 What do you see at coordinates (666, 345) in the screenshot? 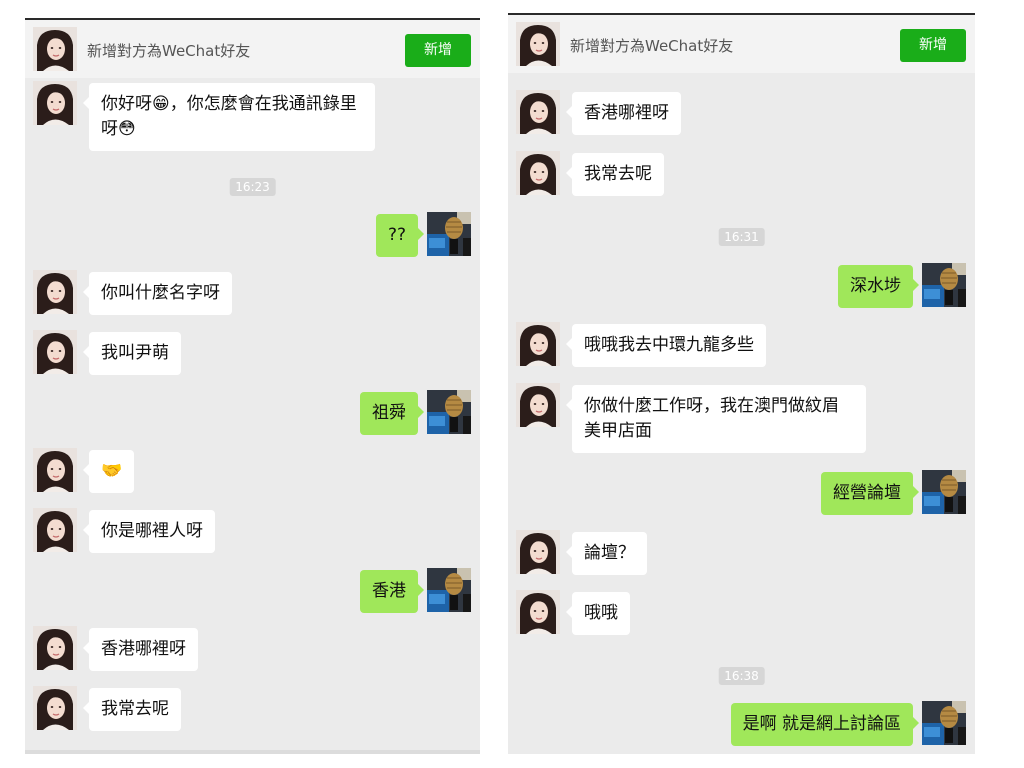
I see `message-bubble: 哦哦我去中環九龍多些` at bounding box center [666, 345].